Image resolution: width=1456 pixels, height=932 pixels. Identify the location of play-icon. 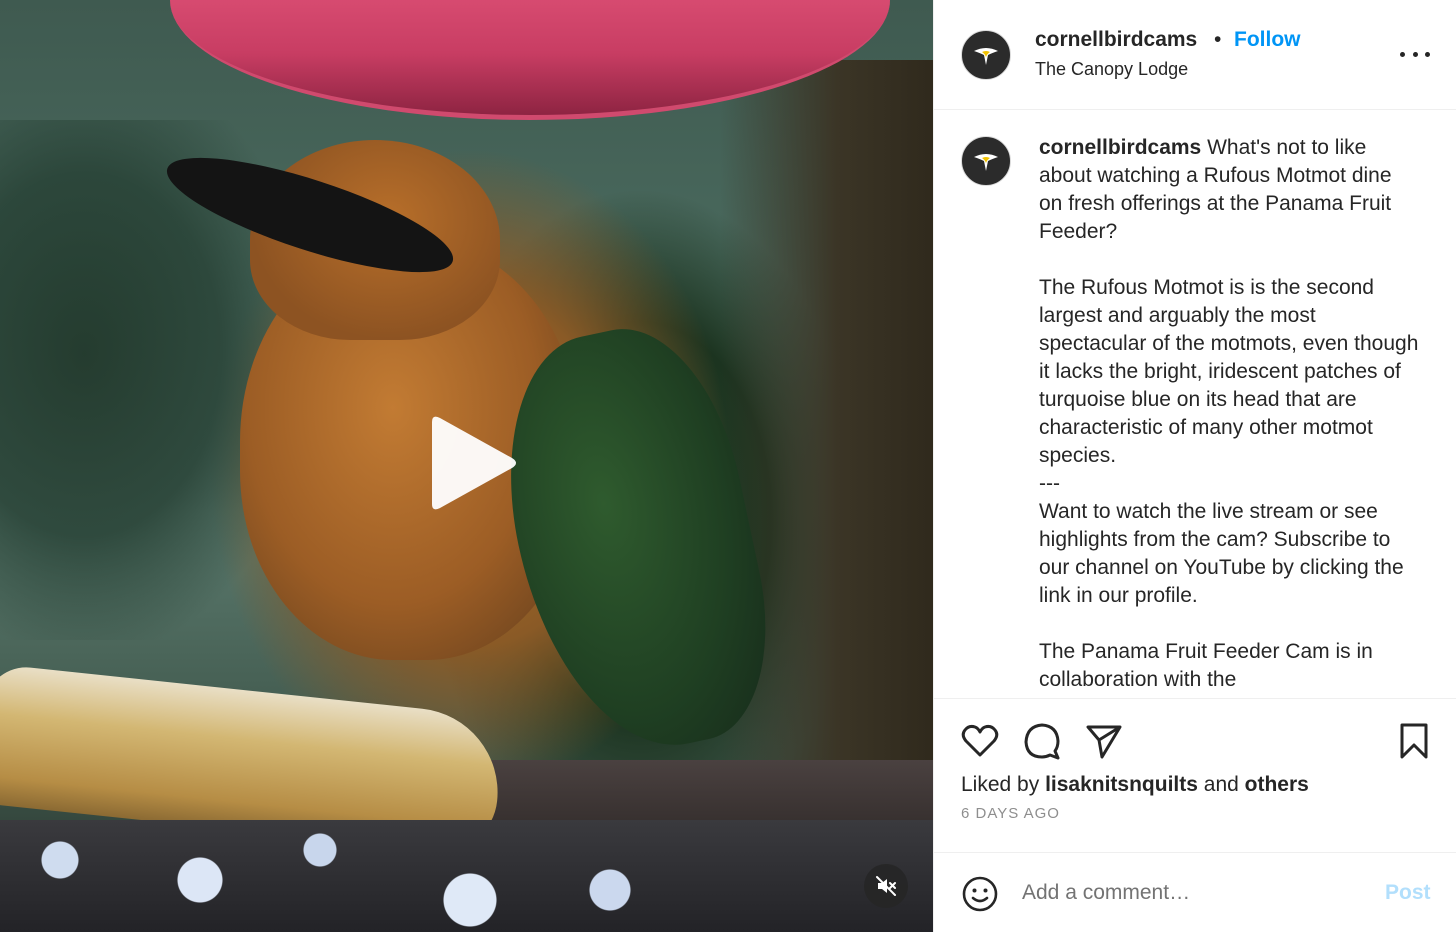
(472, 463).